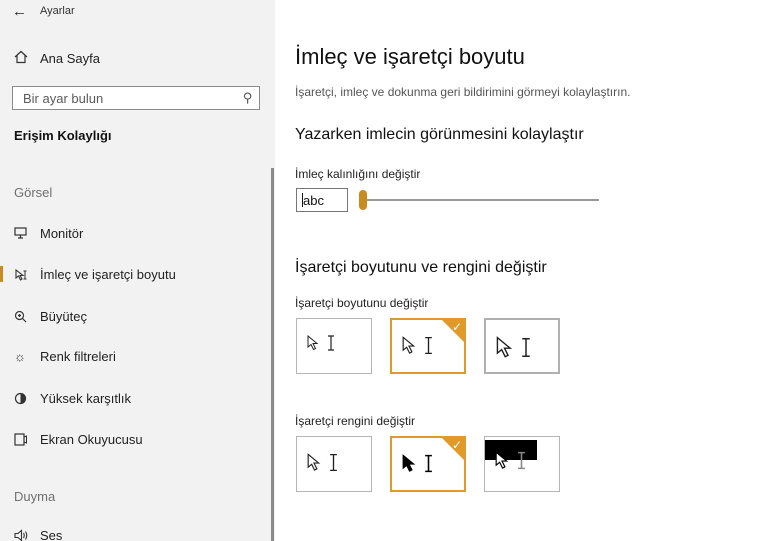  What do you see at coordinates (27, 534) in the screenshot?
I see `speaker-icon` at bounding box center [27, 534].